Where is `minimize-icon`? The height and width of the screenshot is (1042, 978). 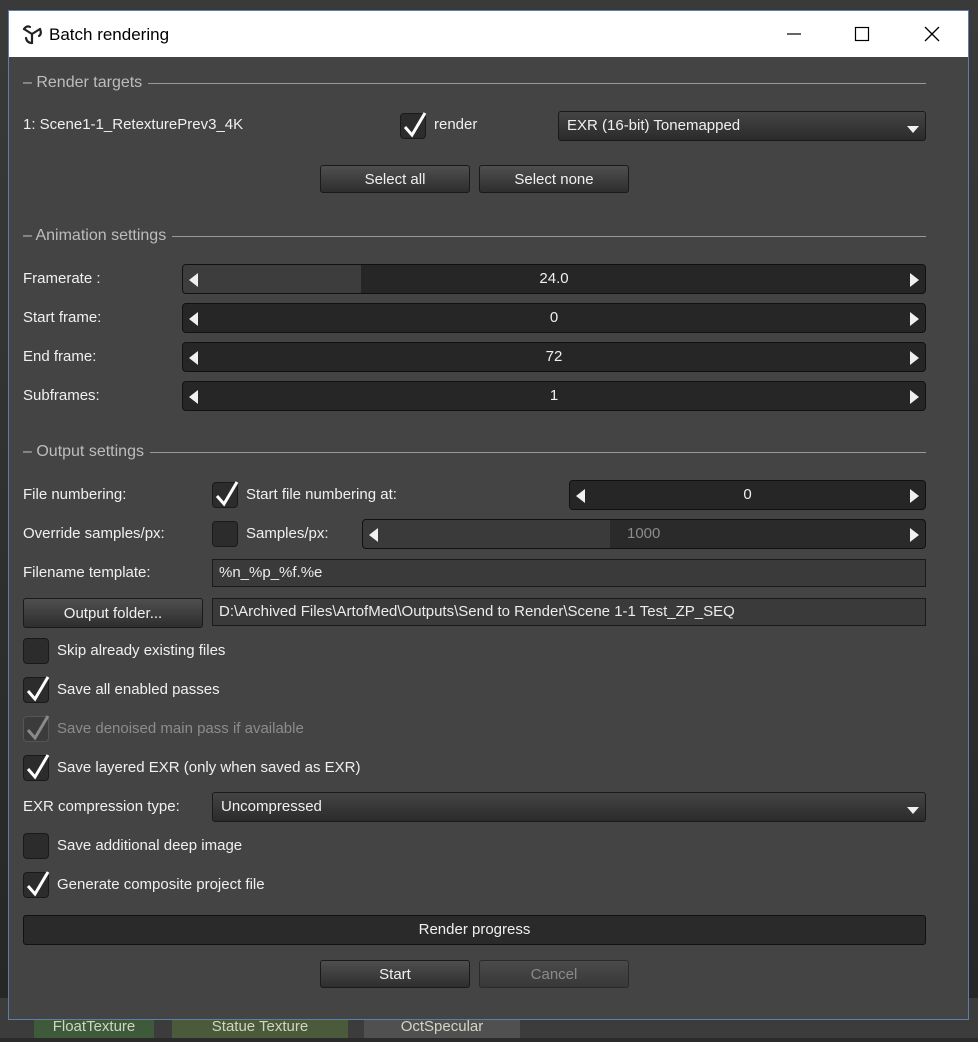
minimize-icon is located at coordinates (794, 34).